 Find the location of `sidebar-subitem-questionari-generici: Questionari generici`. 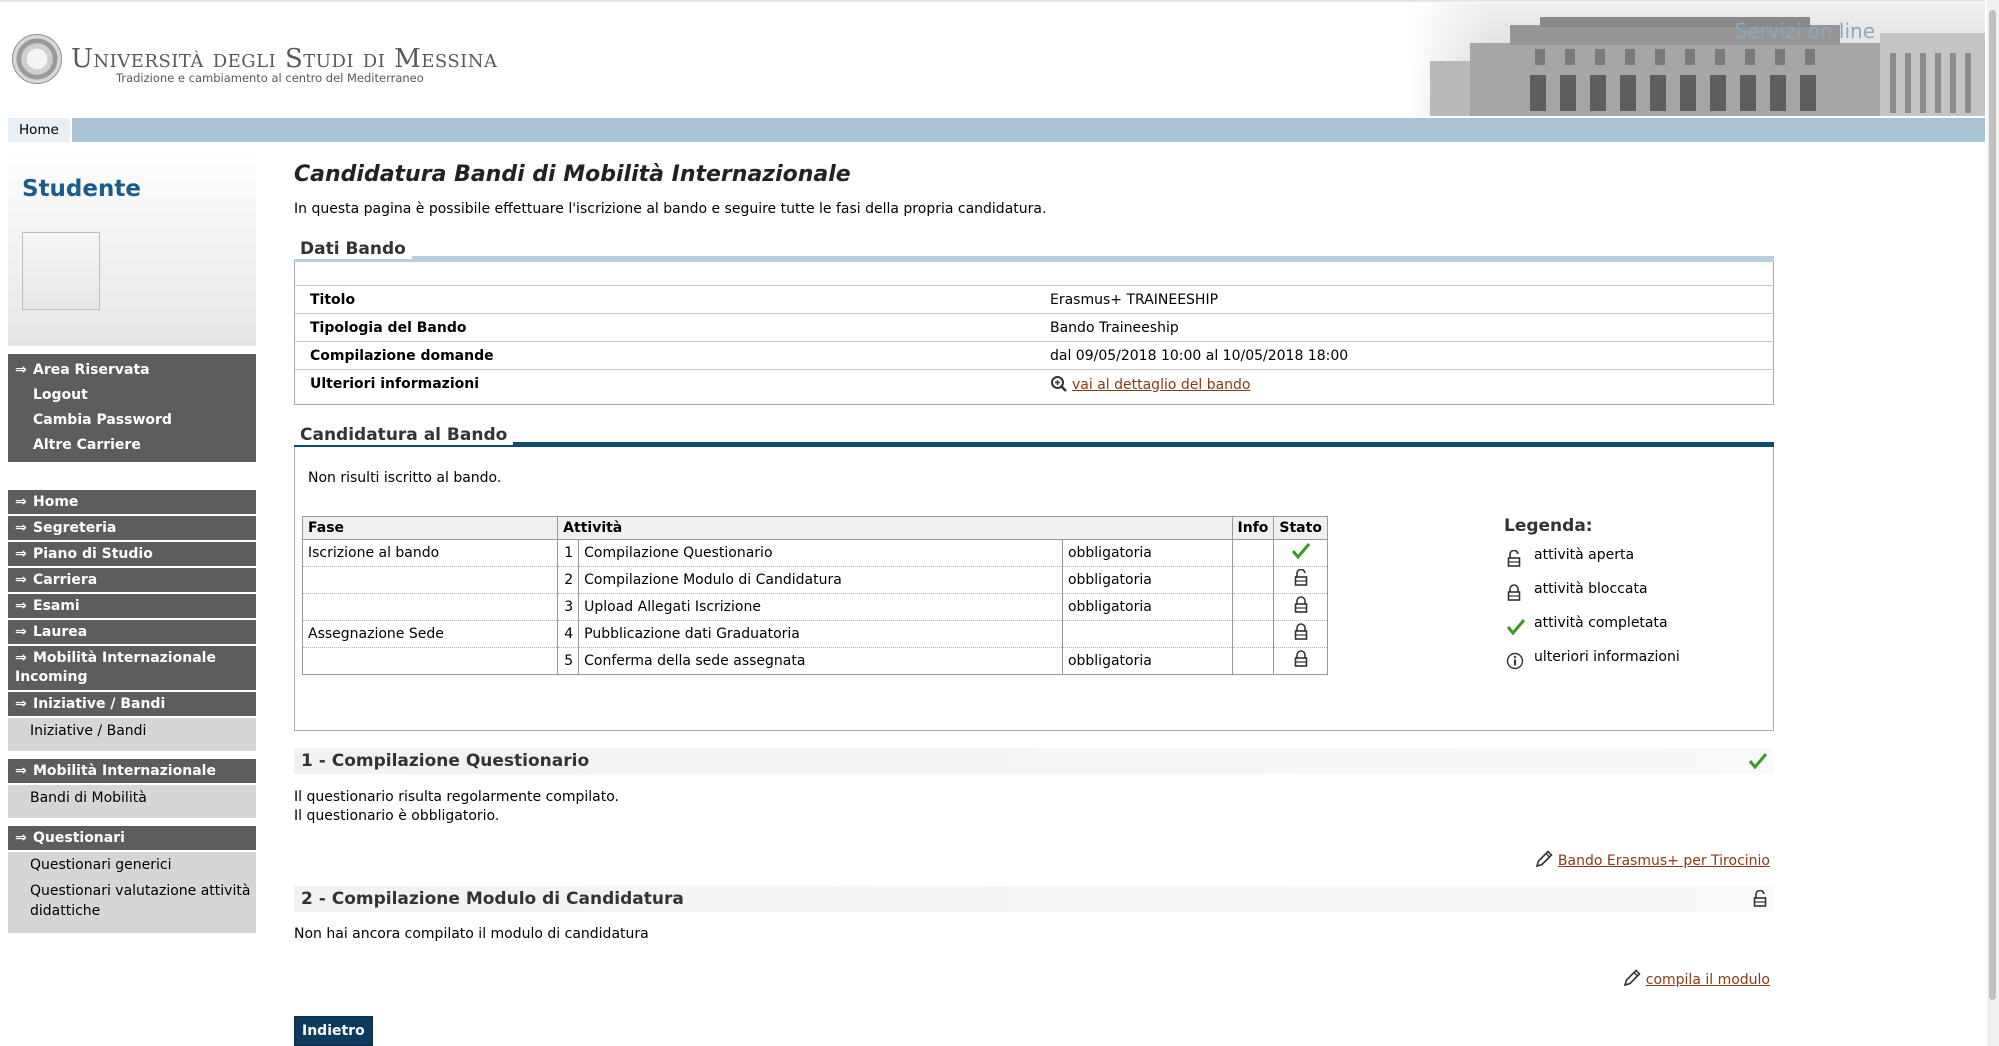

sidebar-subitem-questionari-generici: Questionari generici is located at coordinates (132, 865).